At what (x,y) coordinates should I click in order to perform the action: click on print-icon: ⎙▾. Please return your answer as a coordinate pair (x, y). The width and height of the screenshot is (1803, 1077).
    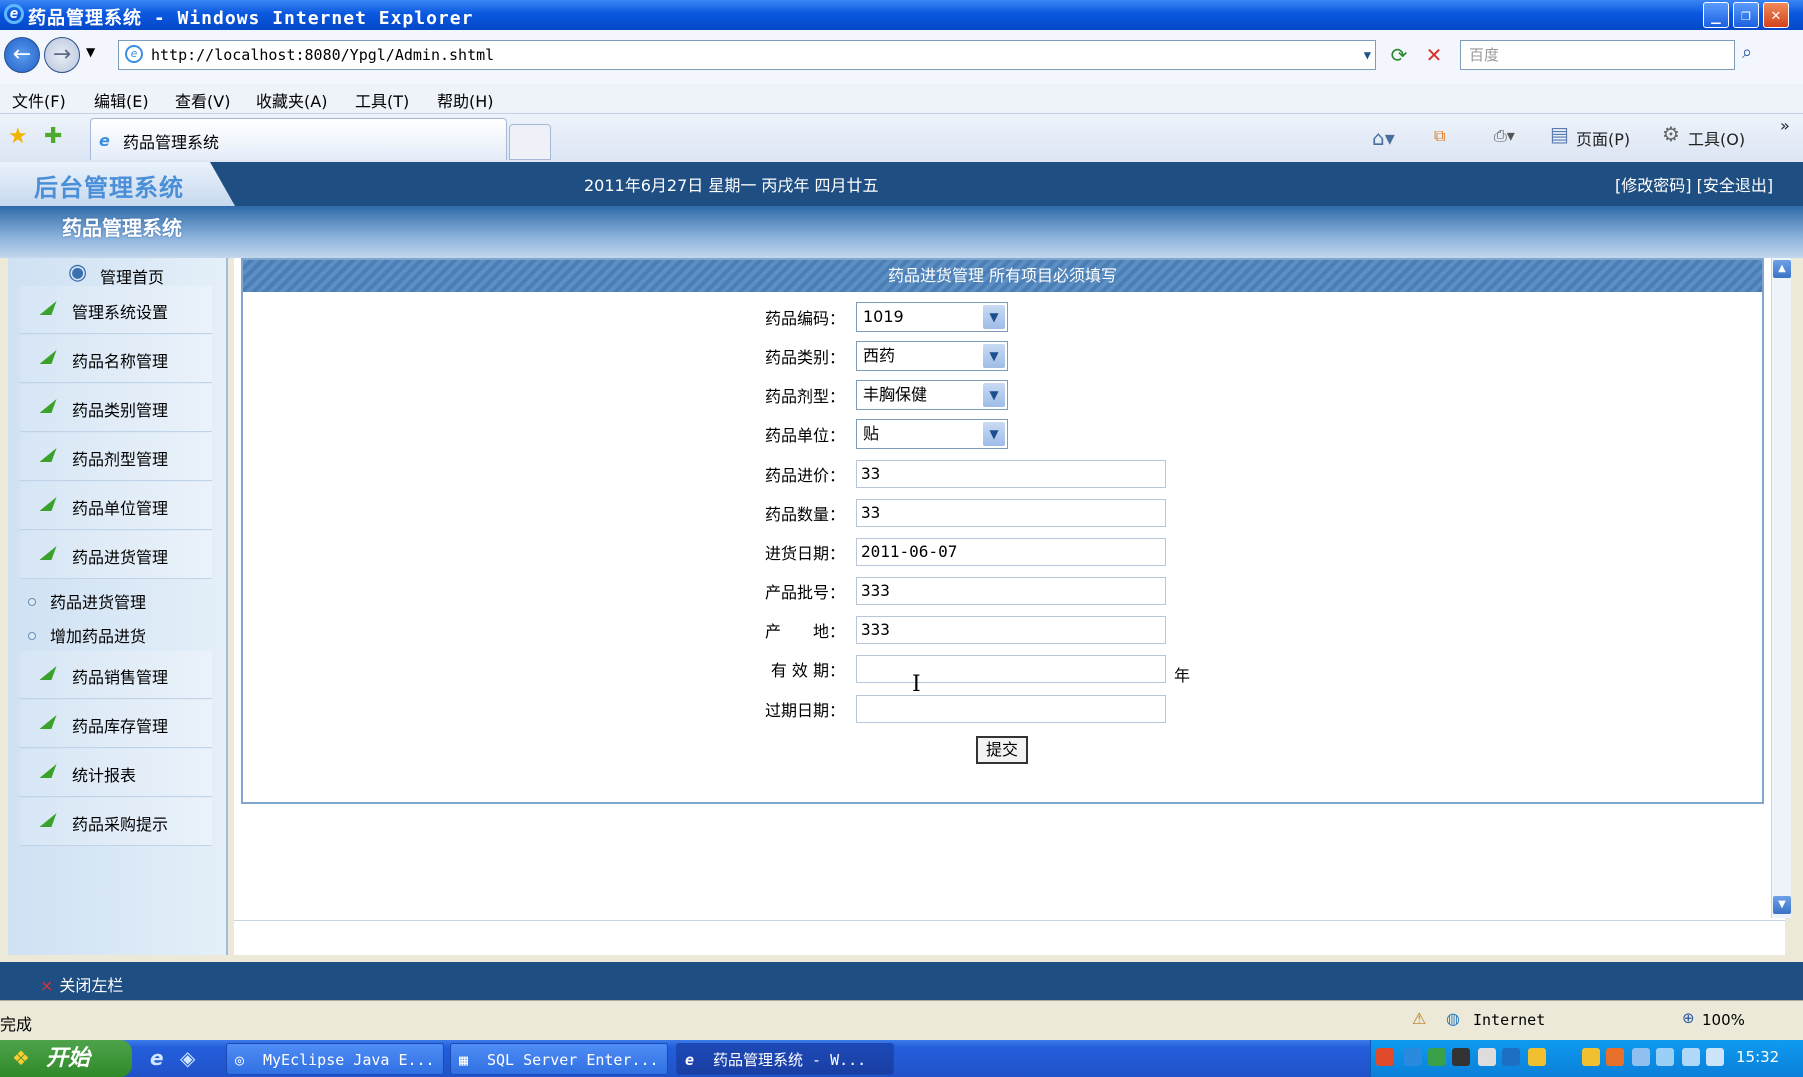
    Looking at the image, I should click on (1504, 136).